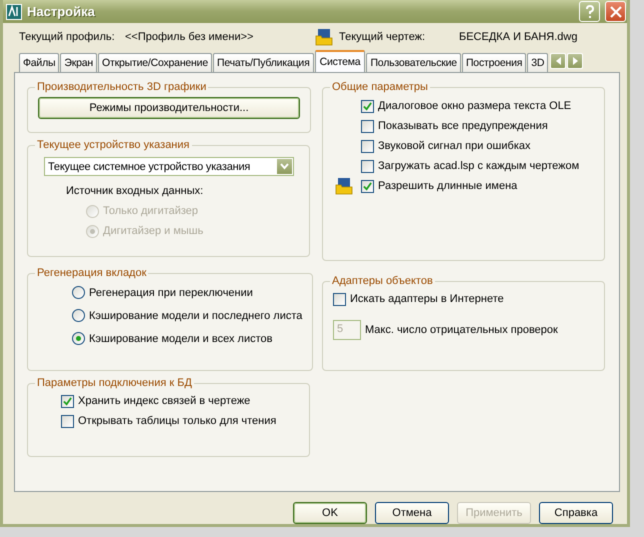 The height and width of the screenshot is (537, 644). Describe the element at coordinates (537, 62) in the screenshot. I see `tab: 3D` at that location.